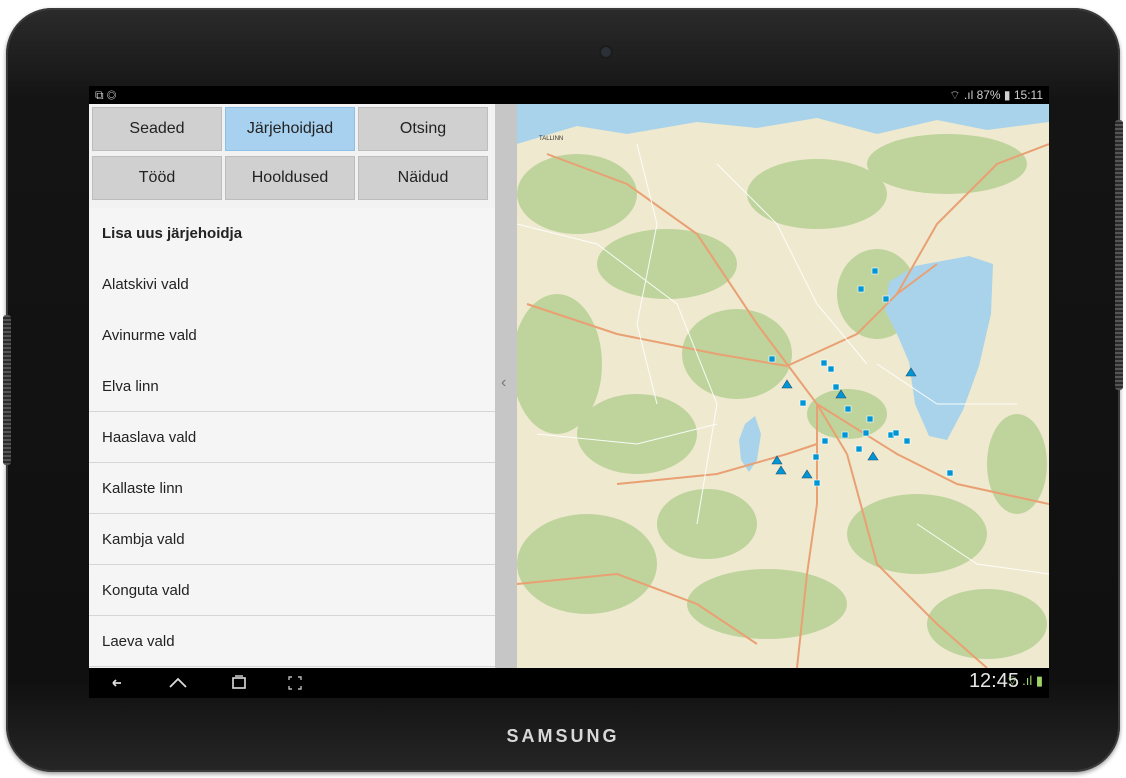  Describe the element at coordinates (504, 382) in the screenshot. I see `chevron-left-icon: ‹` at that location.